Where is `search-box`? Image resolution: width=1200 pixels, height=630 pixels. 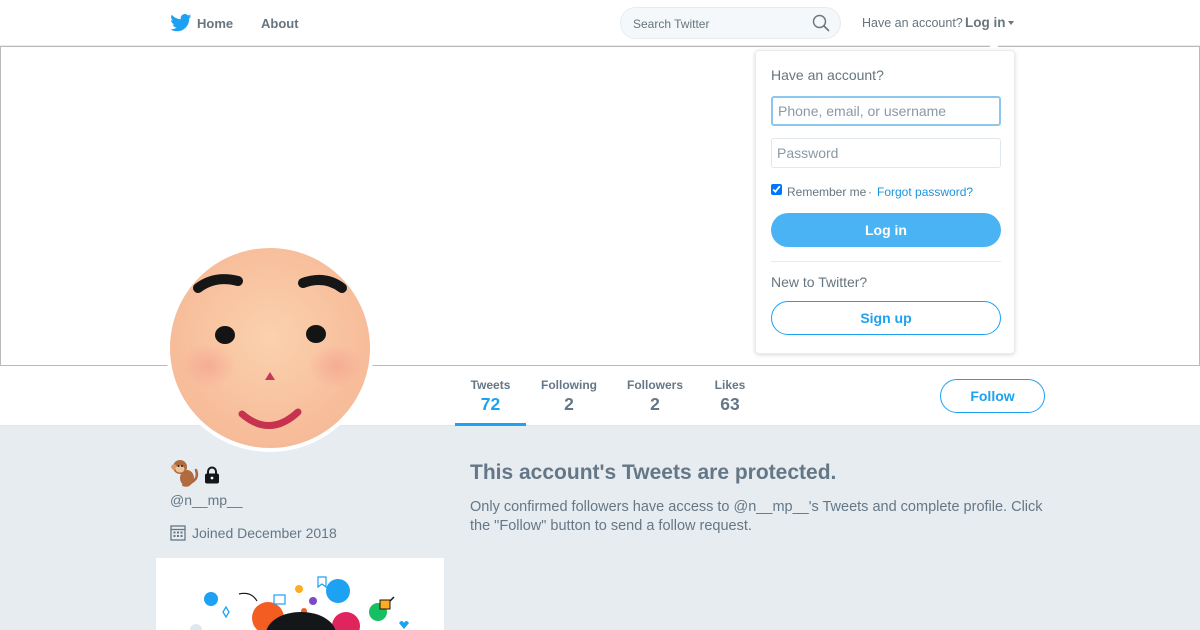
search-box is located at coordinates (730, 23).